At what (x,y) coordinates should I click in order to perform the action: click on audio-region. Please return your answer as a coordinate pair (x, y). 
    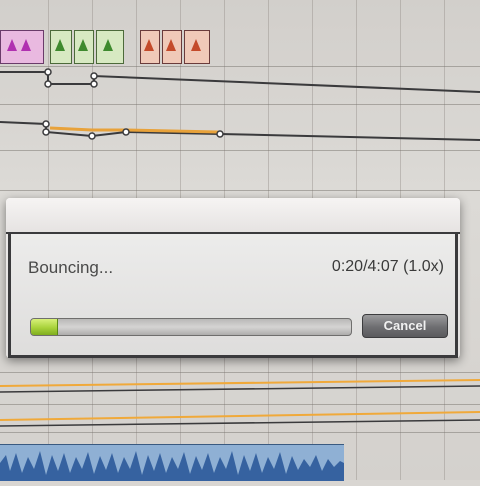
    Looking at the image, I should click on (172, 462).